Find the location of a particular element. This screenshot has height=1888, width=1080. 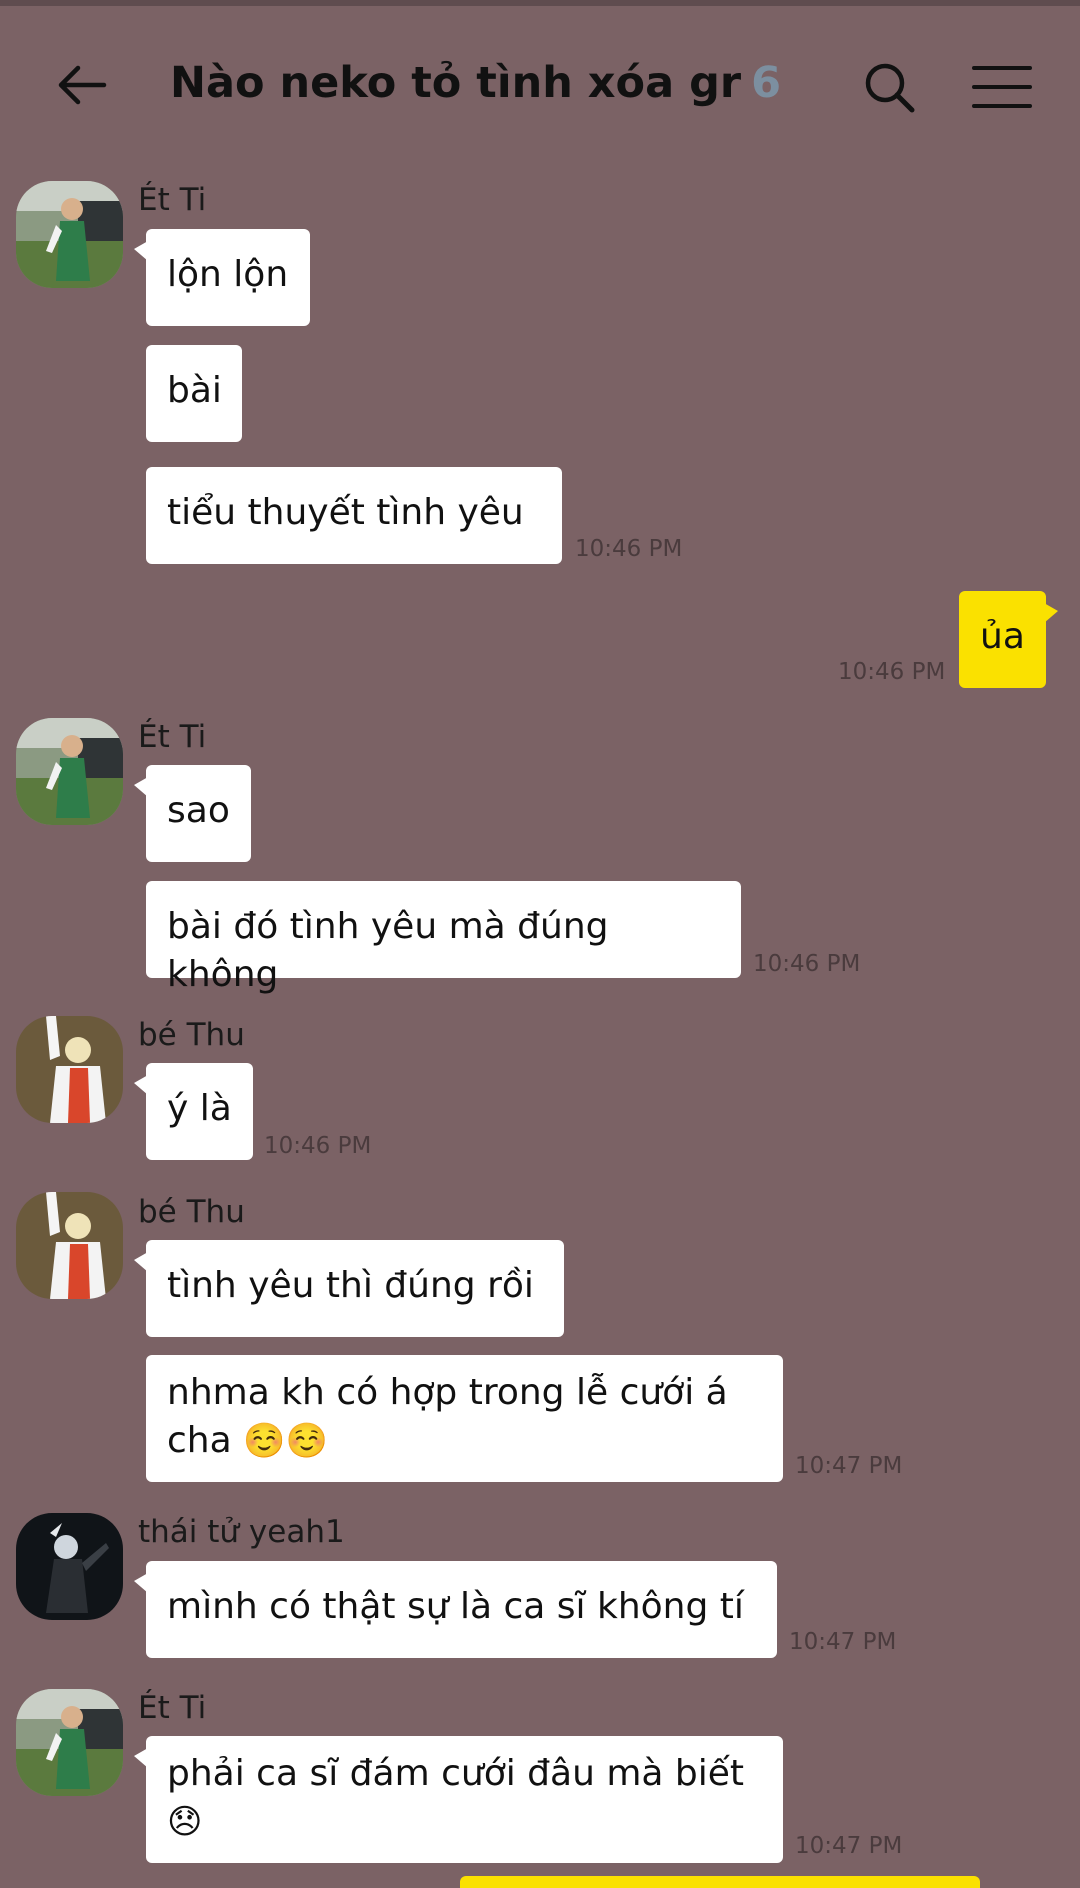

sender-name: thái tử yeah1 is located at coordinates (241, 1532).